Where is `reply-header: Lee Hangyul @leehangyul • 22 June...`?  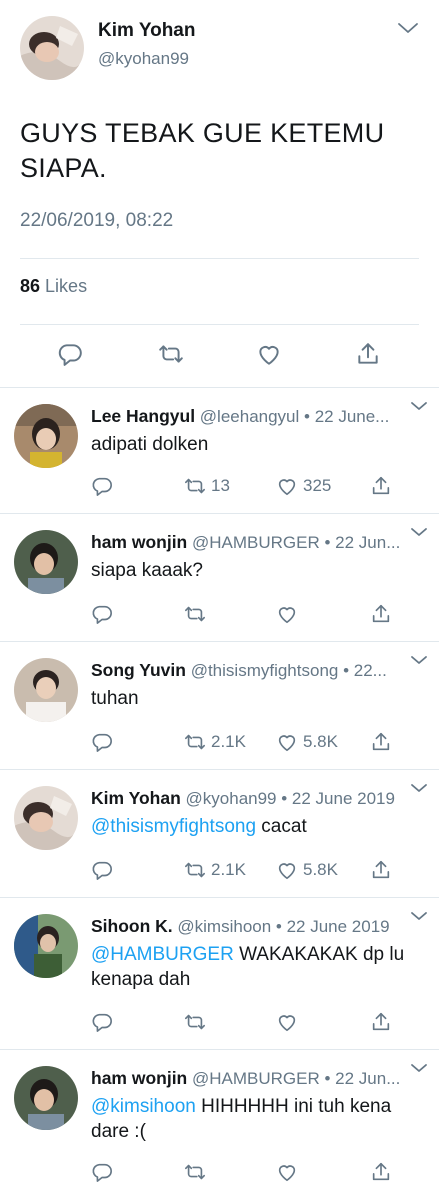
reply-header: Lee Hangyul @leehangyul • 22 June... is located at coordinates (250, 416).